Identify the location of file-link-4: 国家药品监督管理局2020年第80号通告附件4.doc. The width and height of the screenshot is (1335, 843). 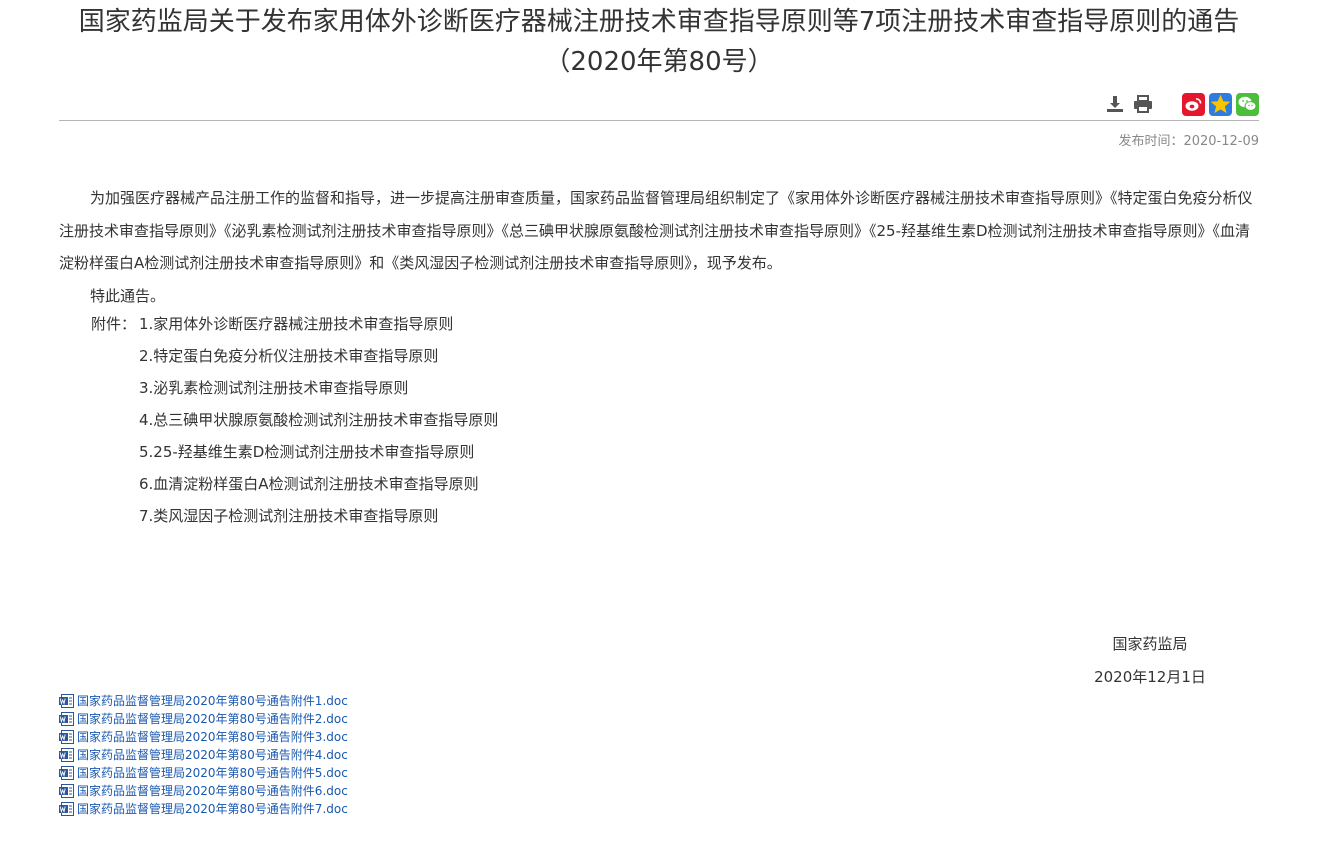
(203, 755).